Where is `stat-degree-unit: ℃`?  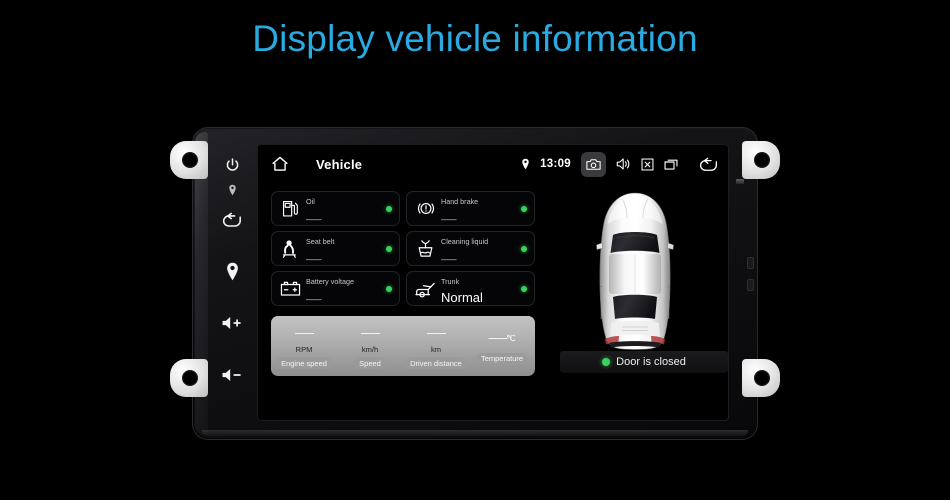
stat-degree-unit: ℃ is located at coordinates (511, 338).